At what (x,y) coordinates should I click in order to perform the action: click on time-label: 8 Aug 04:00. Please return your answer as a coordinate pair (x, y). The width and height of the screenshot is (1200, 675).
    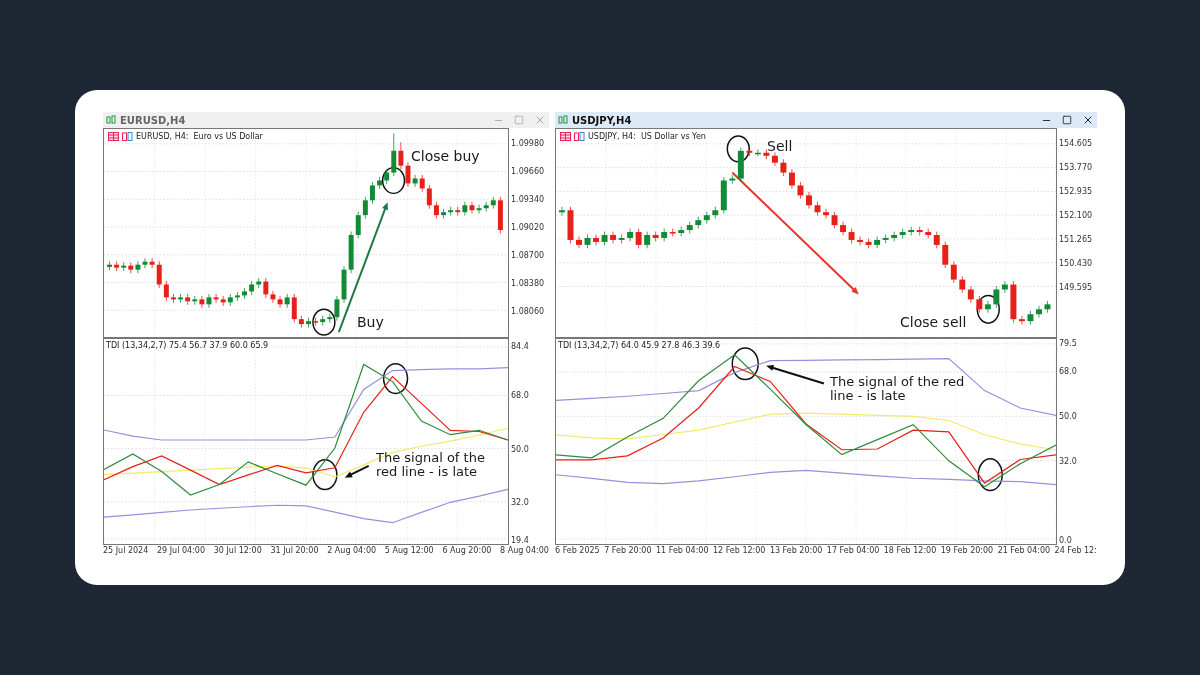
    Looking at the image, I should click on (524, 551).